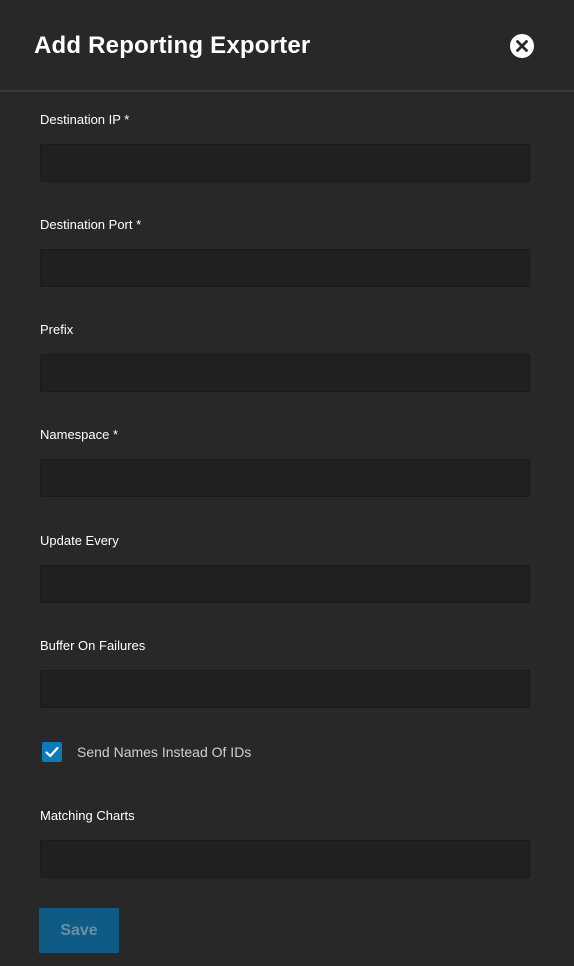 The image size is (574, 966). I want to click on destination-ip-label: Destination IP *, so click(85, 119).